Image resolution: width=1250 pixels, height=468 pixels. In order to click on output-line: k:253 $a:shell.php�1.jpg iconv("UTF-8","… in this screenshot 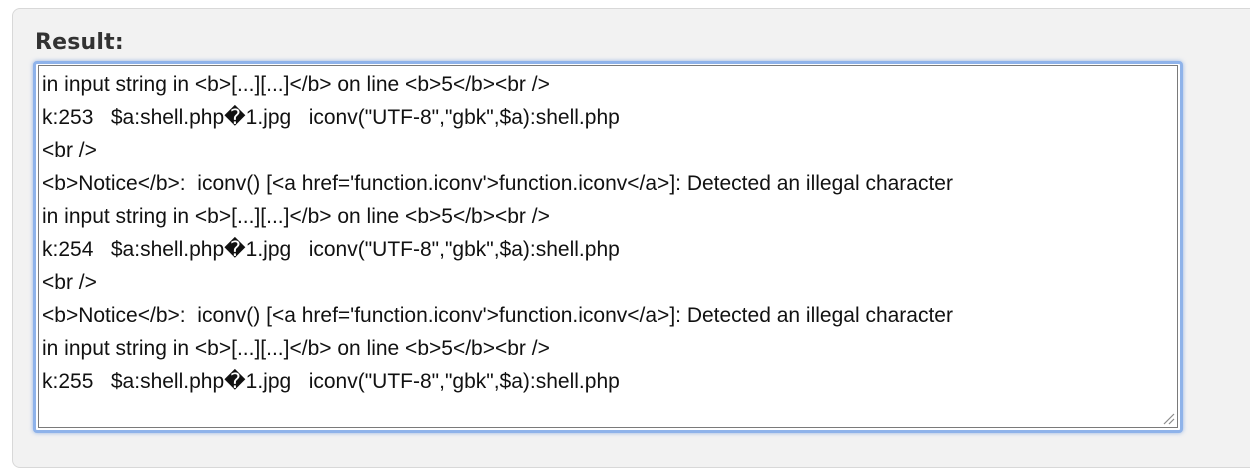, I will do `click(331, 117)`.